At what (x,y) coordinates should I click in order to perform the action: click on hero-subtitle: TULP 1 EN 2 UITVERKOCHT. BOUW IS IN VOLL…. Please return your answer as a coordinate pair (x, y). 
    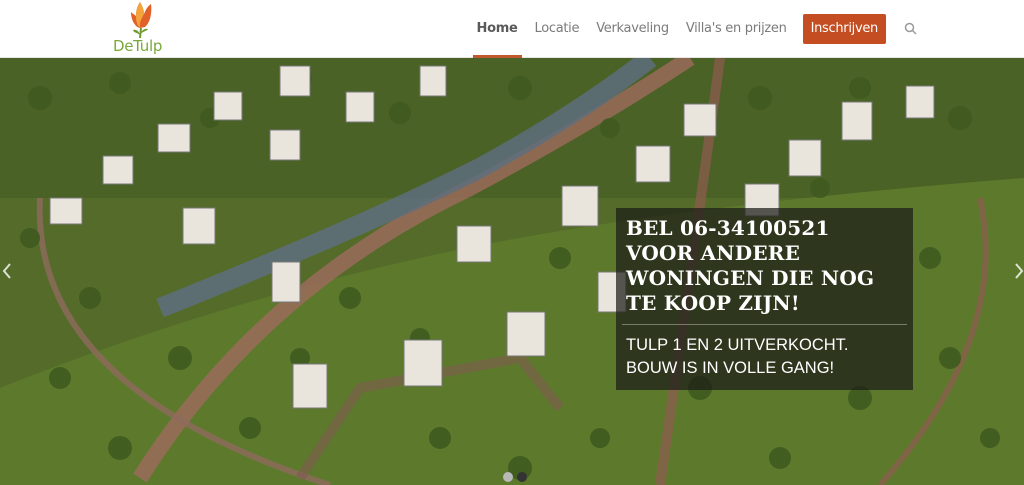
    Looking at the image, I should click on (737, 356).